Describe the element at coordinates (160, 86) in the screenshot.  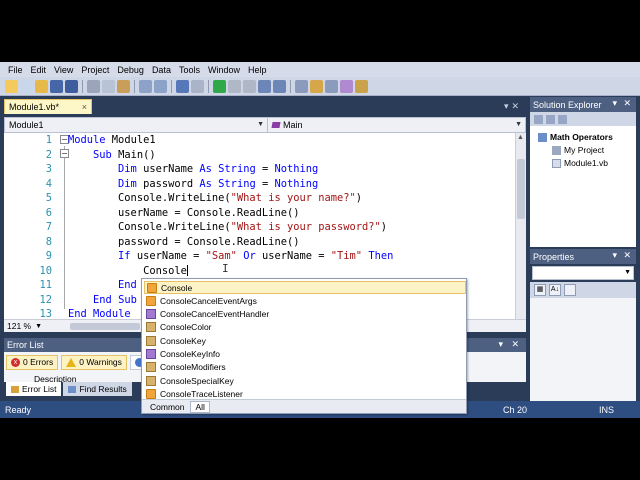
I see `uncomment-icon` at that location.